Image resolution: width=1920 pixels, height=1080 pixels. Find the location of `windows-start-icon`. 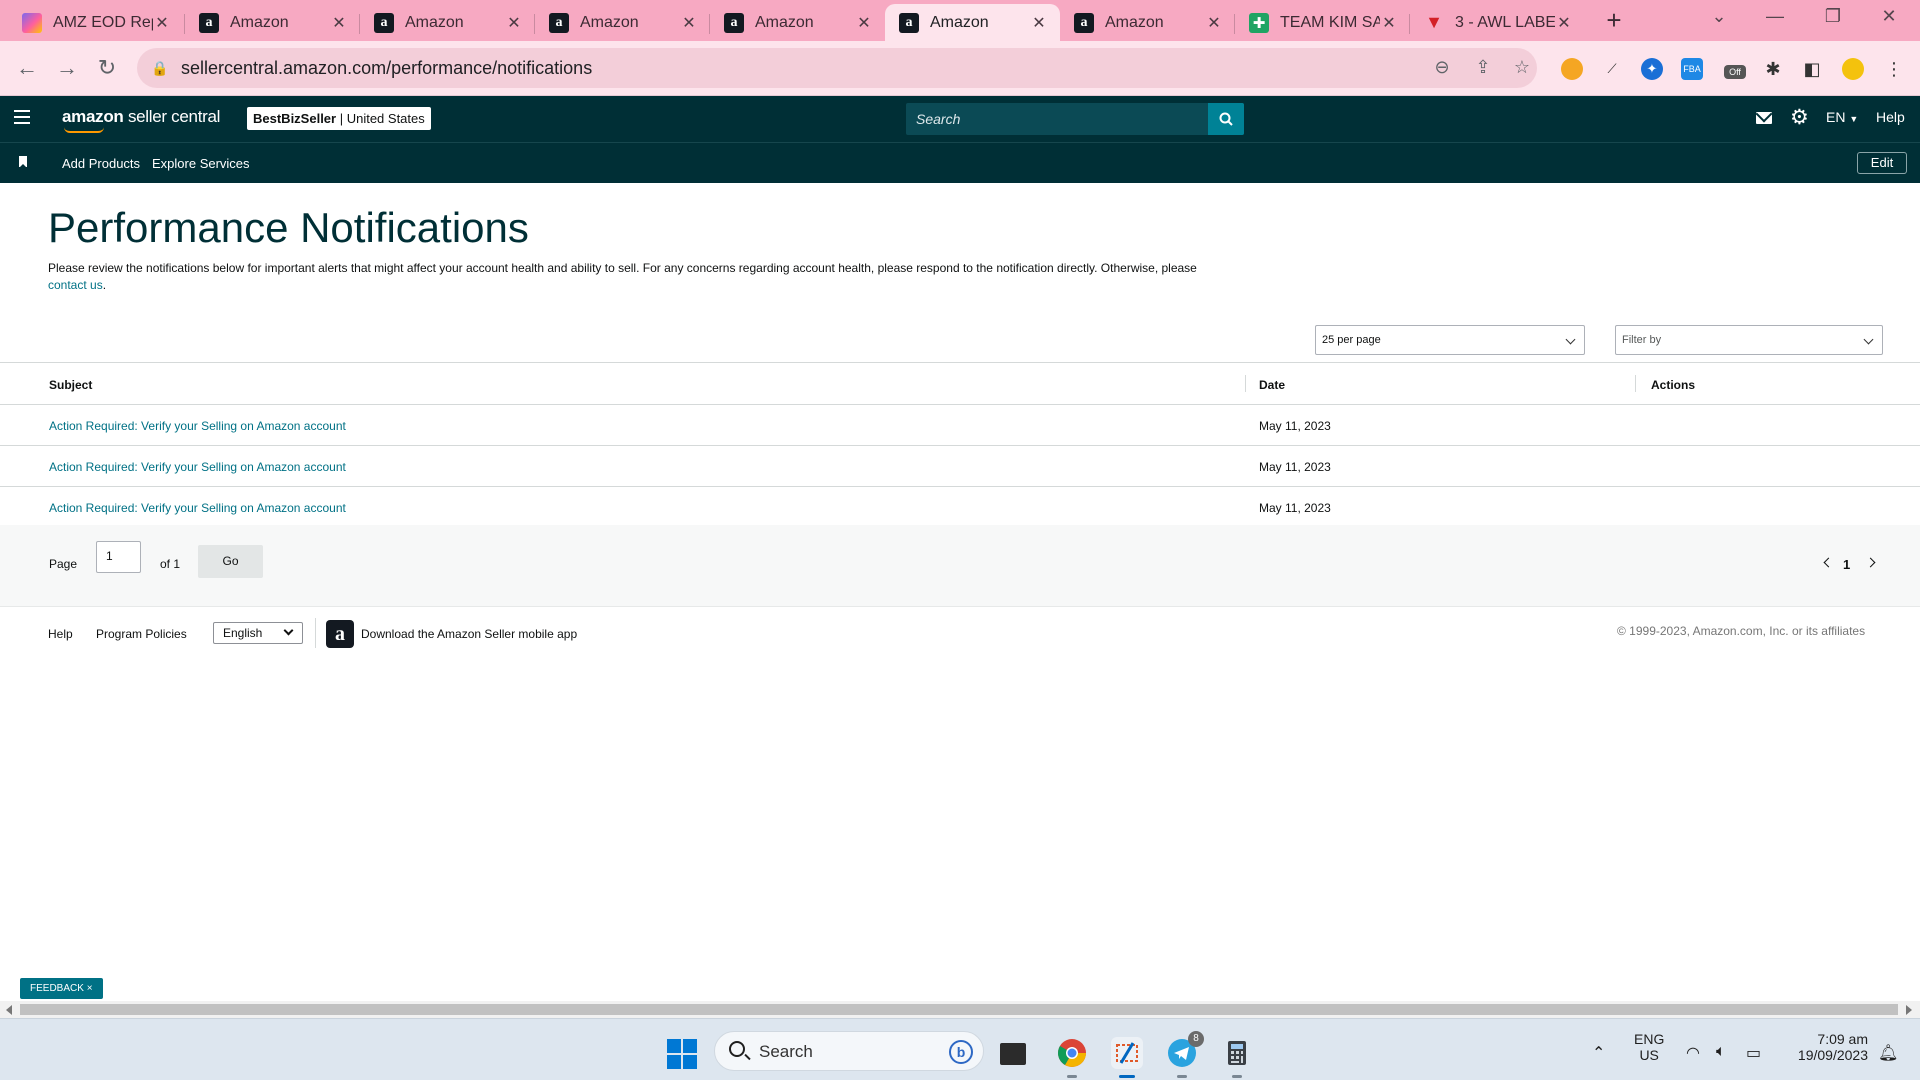

windows-start-icon is located at coordinates (682, 1054).